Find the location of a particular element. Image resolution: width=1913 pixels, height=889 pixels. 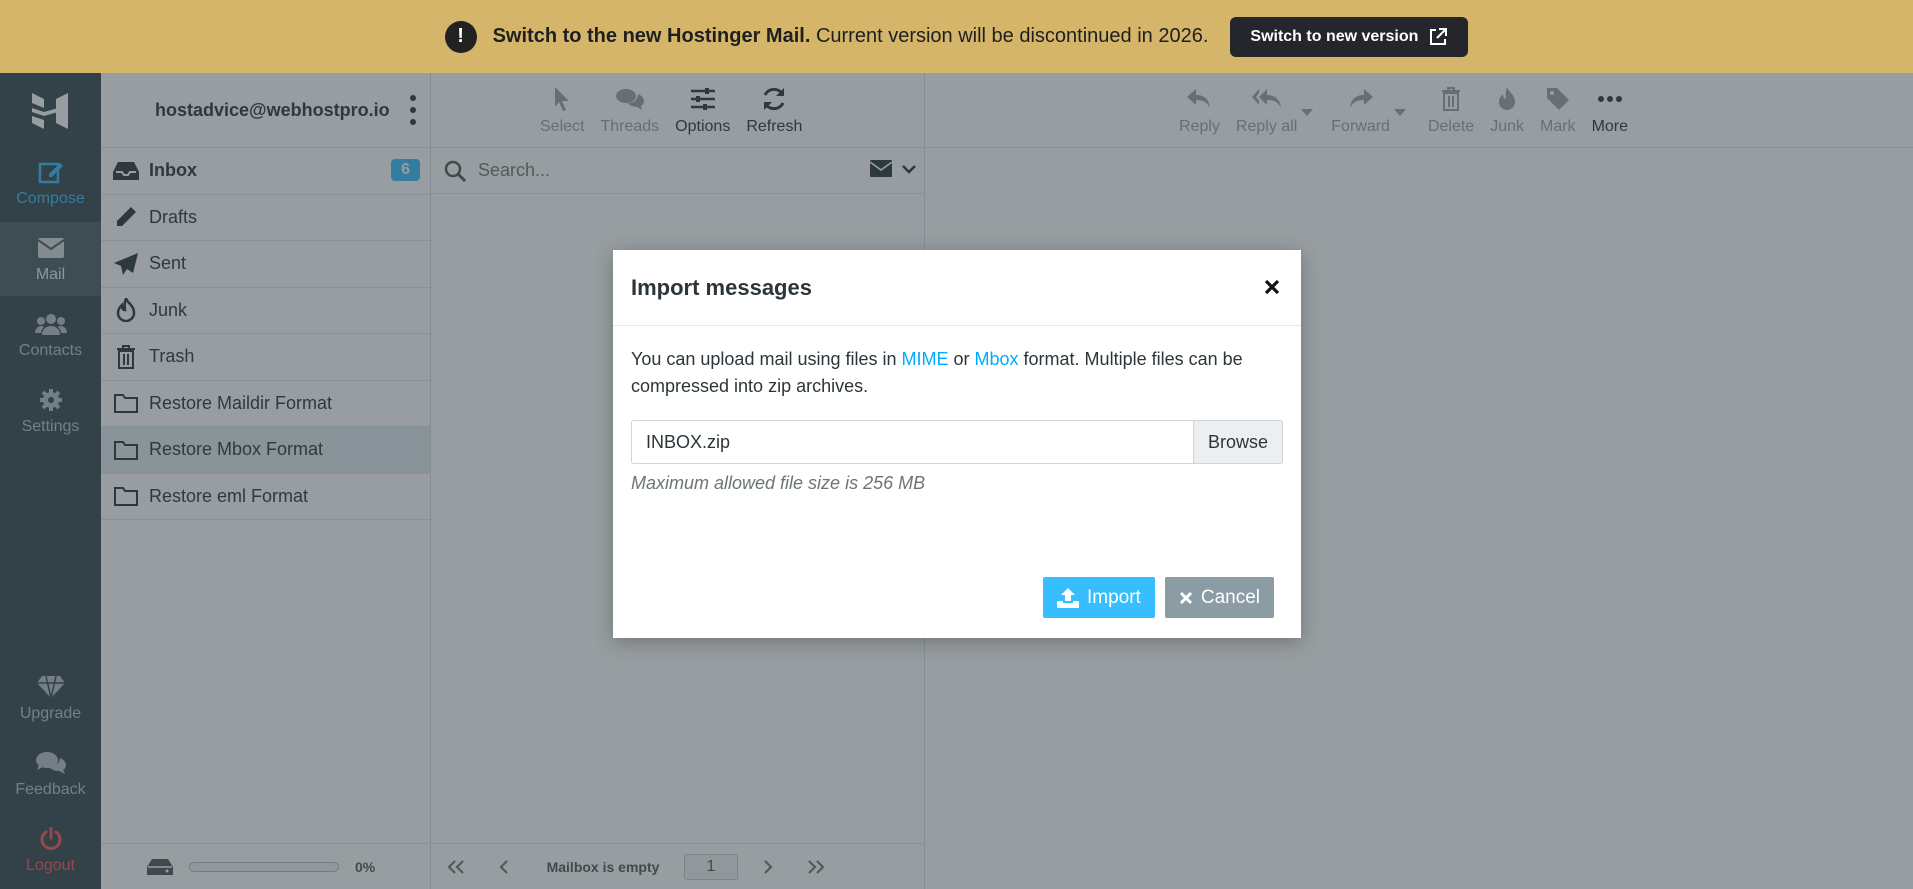

file-input: INBOX.zip is located at coordinates (912, 442).